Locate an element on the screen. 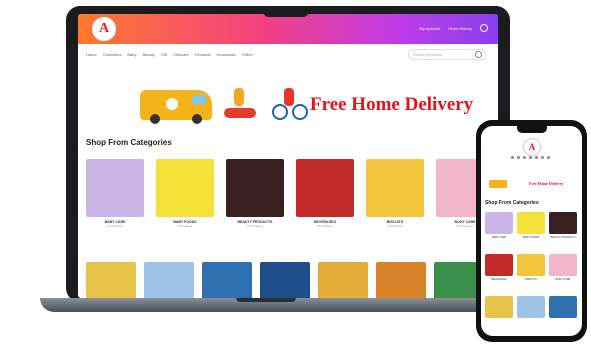 This screenshot has height=346, width=591. logo-letter: A is located at coordinates (104, 28).